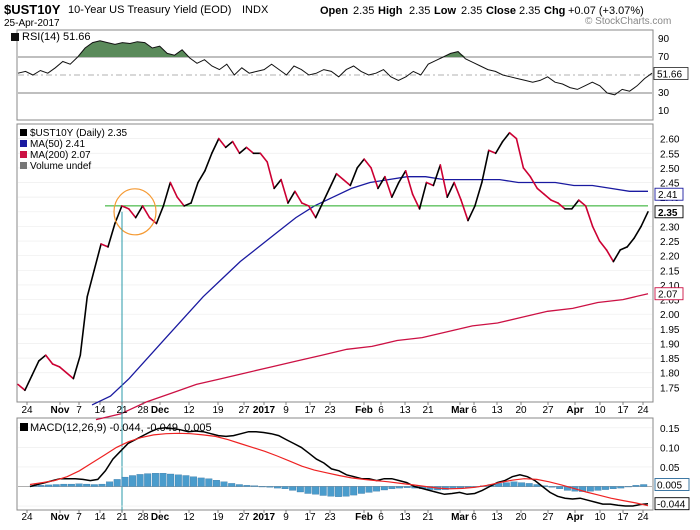 Image resolution: width=700 pixels, height=530 pixels. What do you see at coordinates (122, 517) in the screenshot?
I see `date-tick-label: 21` at bounding box center [122, 517].